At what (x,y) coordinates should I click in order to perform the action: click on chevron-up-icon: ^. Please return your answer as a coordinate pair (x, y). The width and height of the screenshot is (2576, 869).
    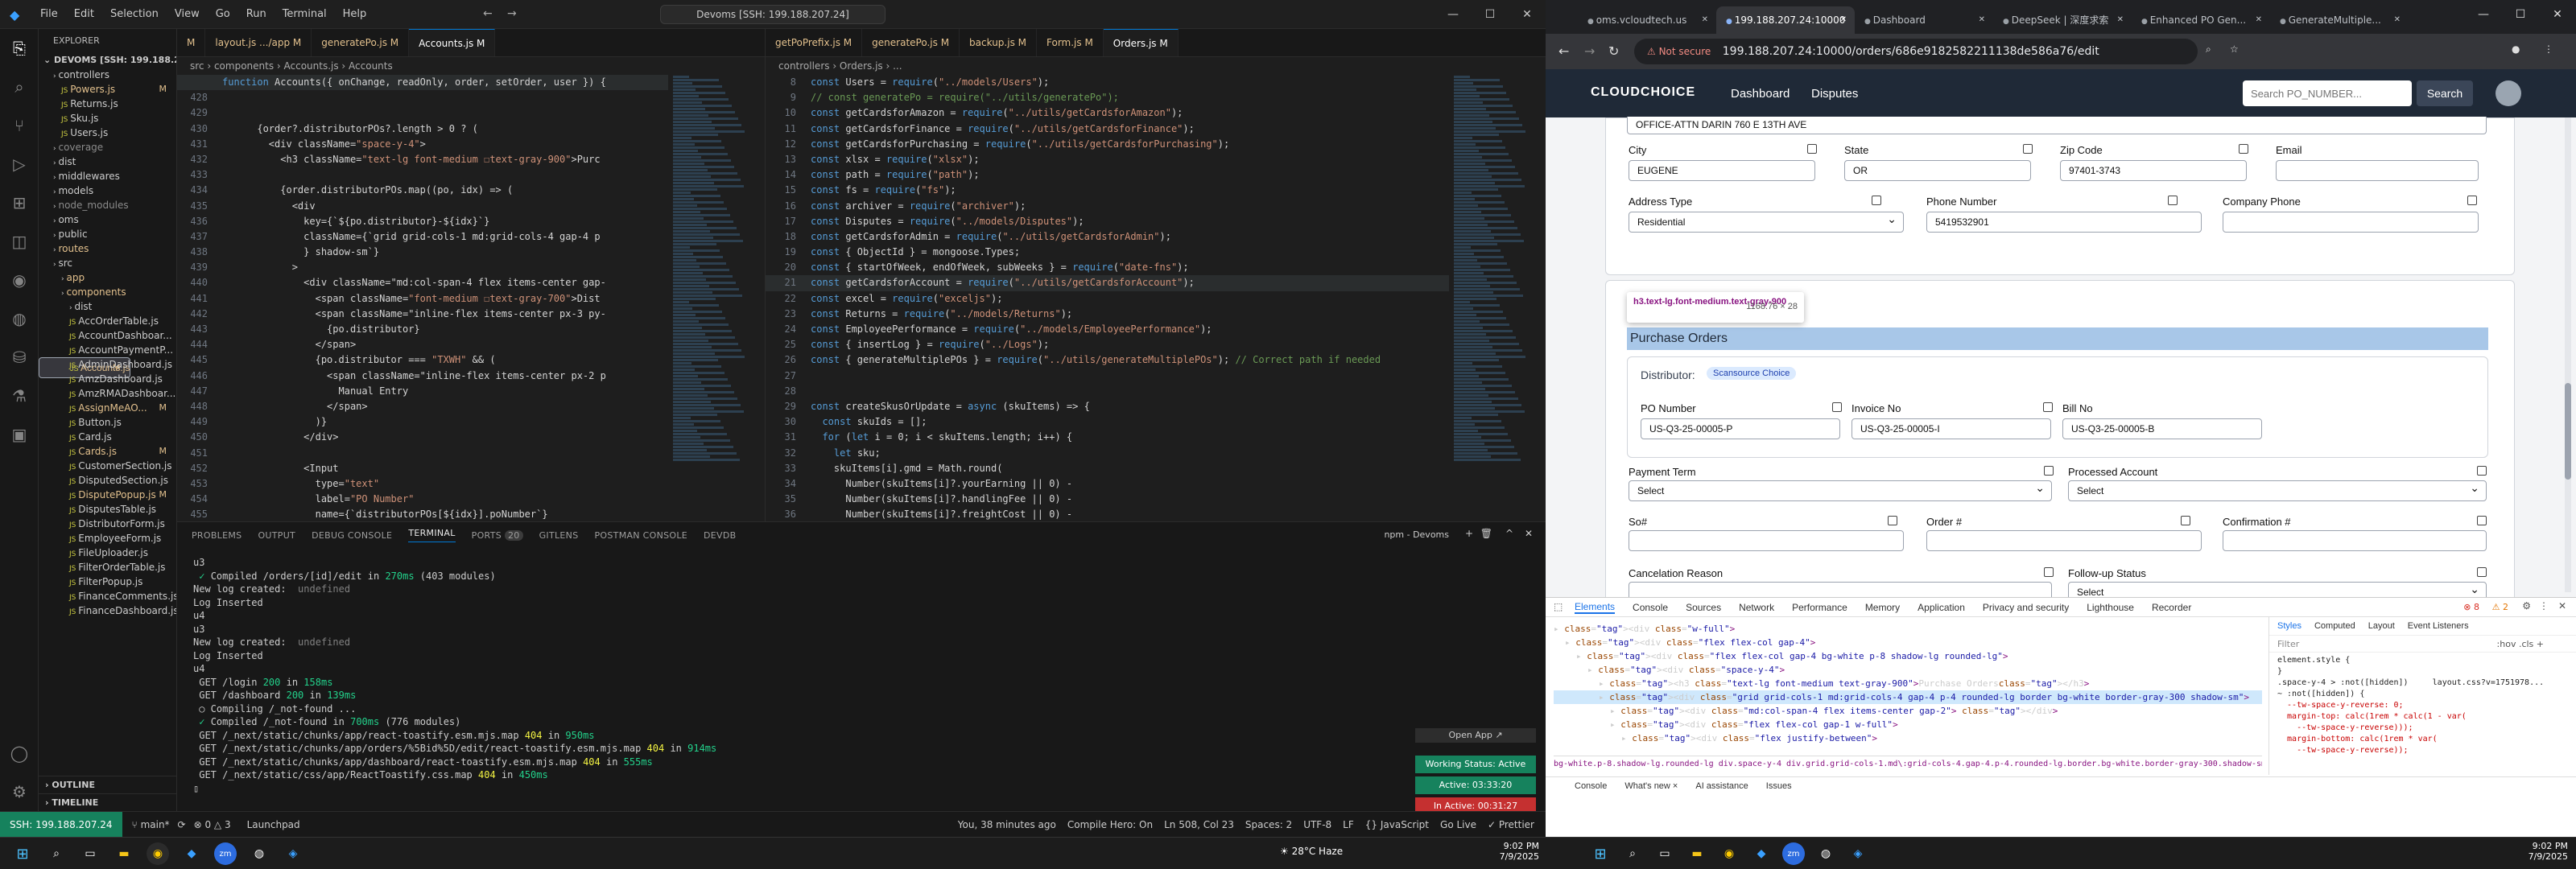
    Looking at the image, I should click on (1509, 533).